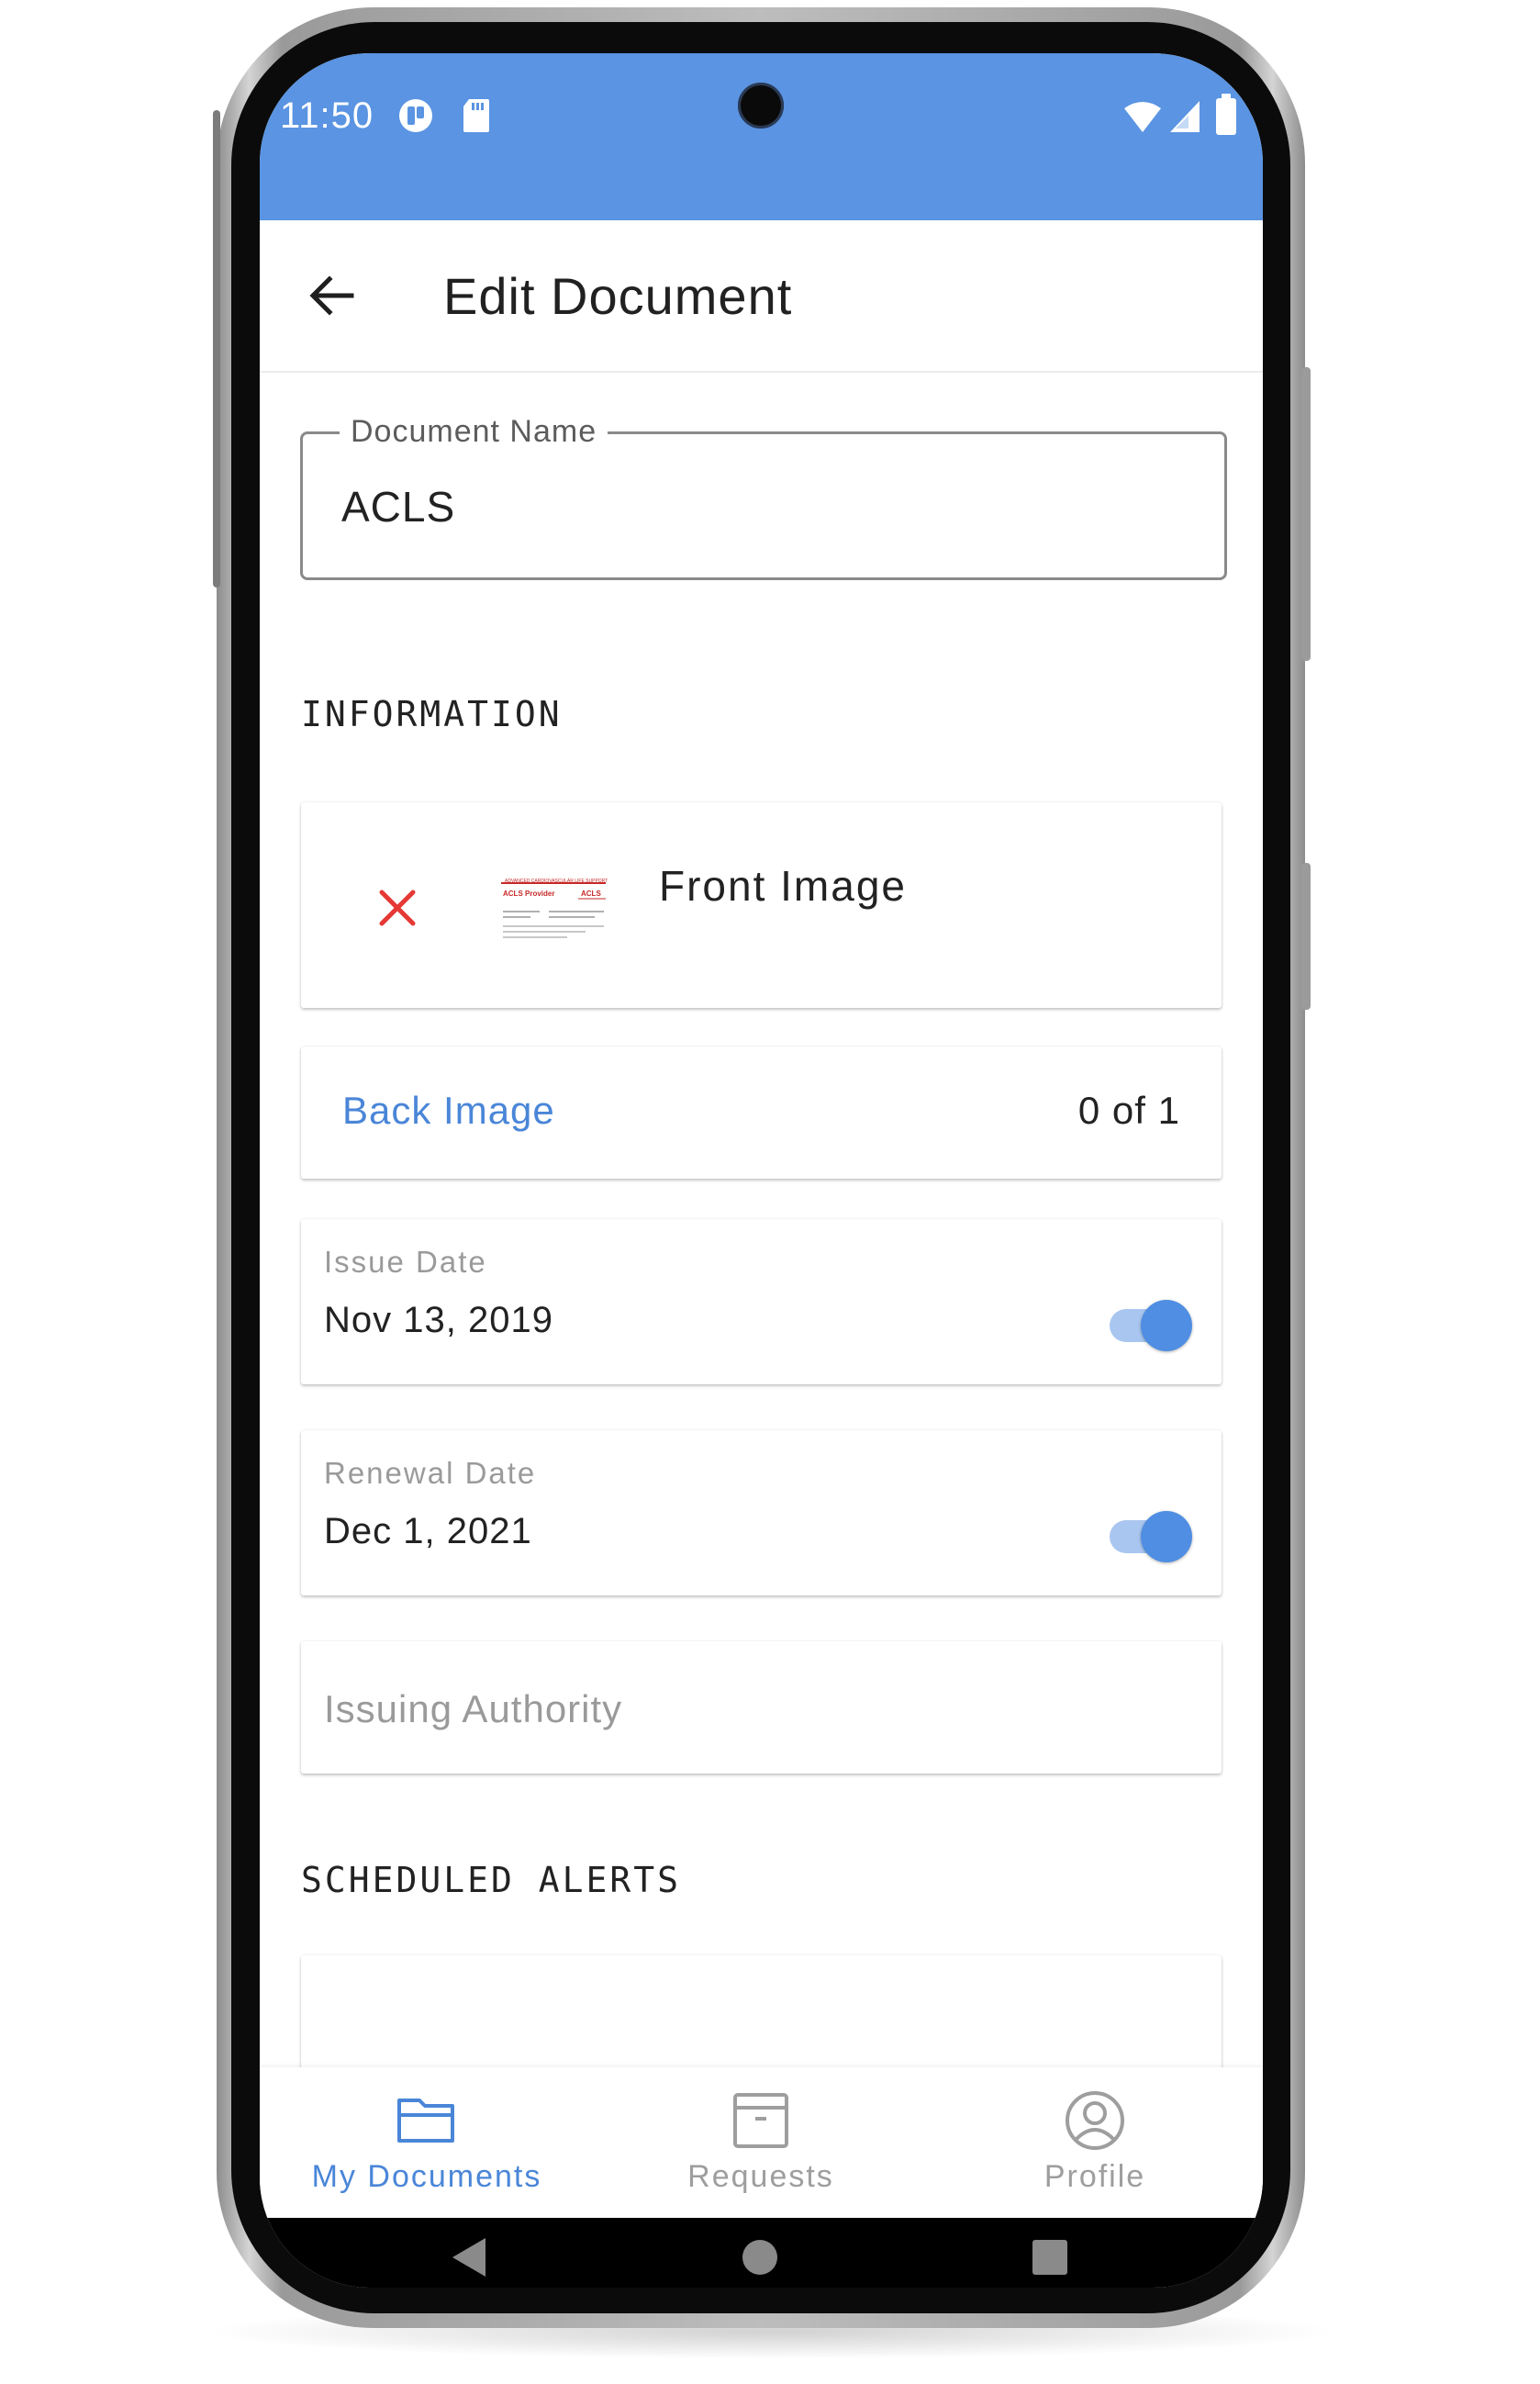  What do you see at coordinates (528, 894) in the screenshot?
I see `thumbnail-left-text: ACLS Provider` at bounding box center [528, 894].